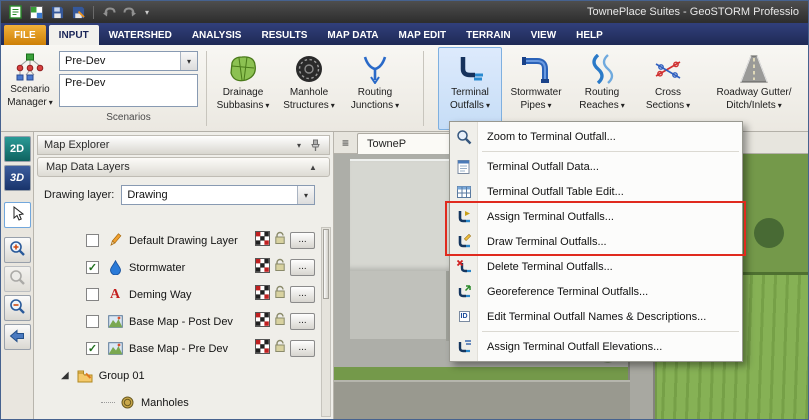 The image size is (809, 420). Describe the element at coordinates (128, 61) in the screenshot. I see `scenario-combo: Pre-Dev ▾` at that location.